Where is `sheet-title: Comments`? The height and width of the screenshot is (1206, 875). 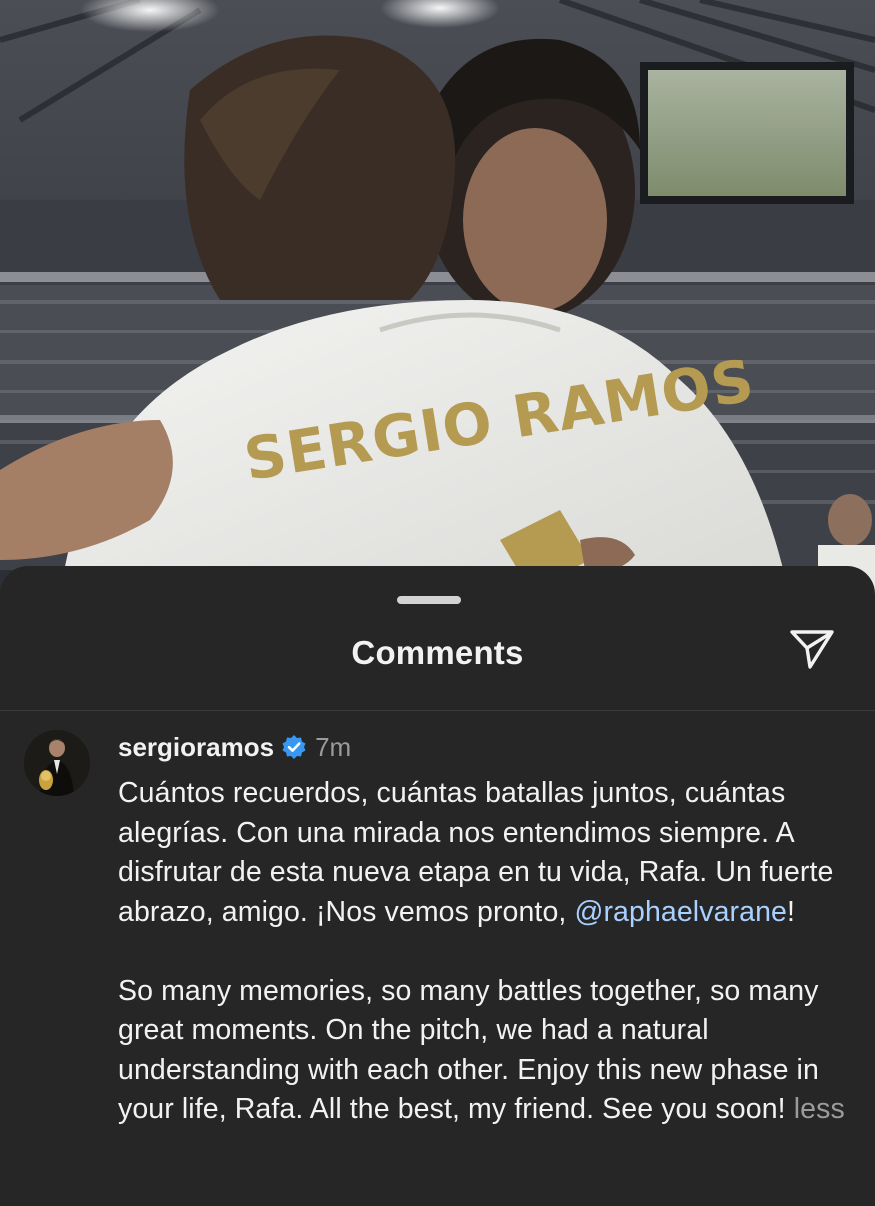
sheet-title: Comments is located at coordinates (437, 652).